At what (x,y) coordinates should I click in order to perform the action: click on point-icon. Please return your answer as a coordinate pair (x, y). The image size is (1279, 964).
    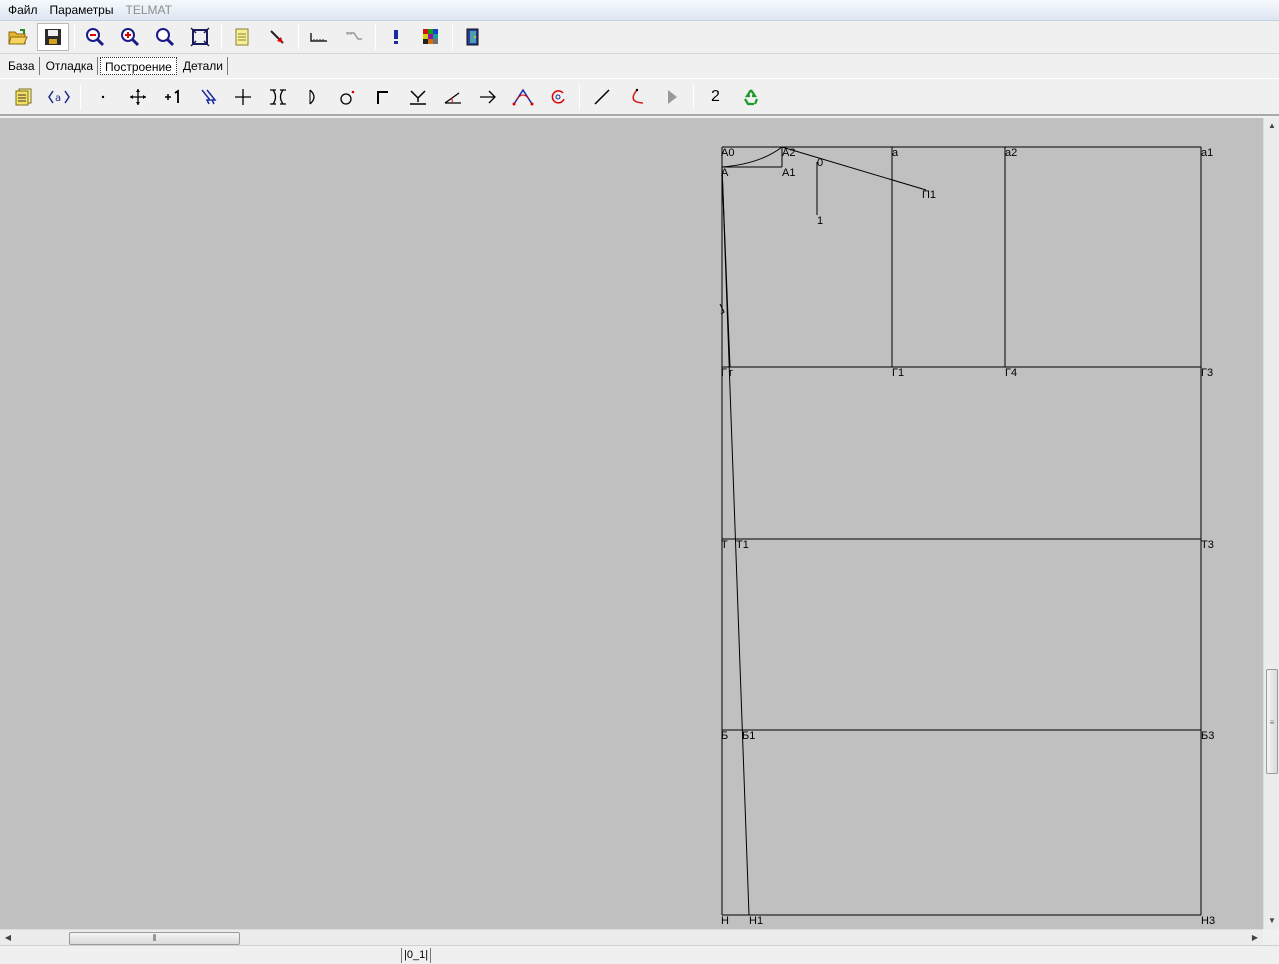
    Looking at the image, I should click on (102, 96).